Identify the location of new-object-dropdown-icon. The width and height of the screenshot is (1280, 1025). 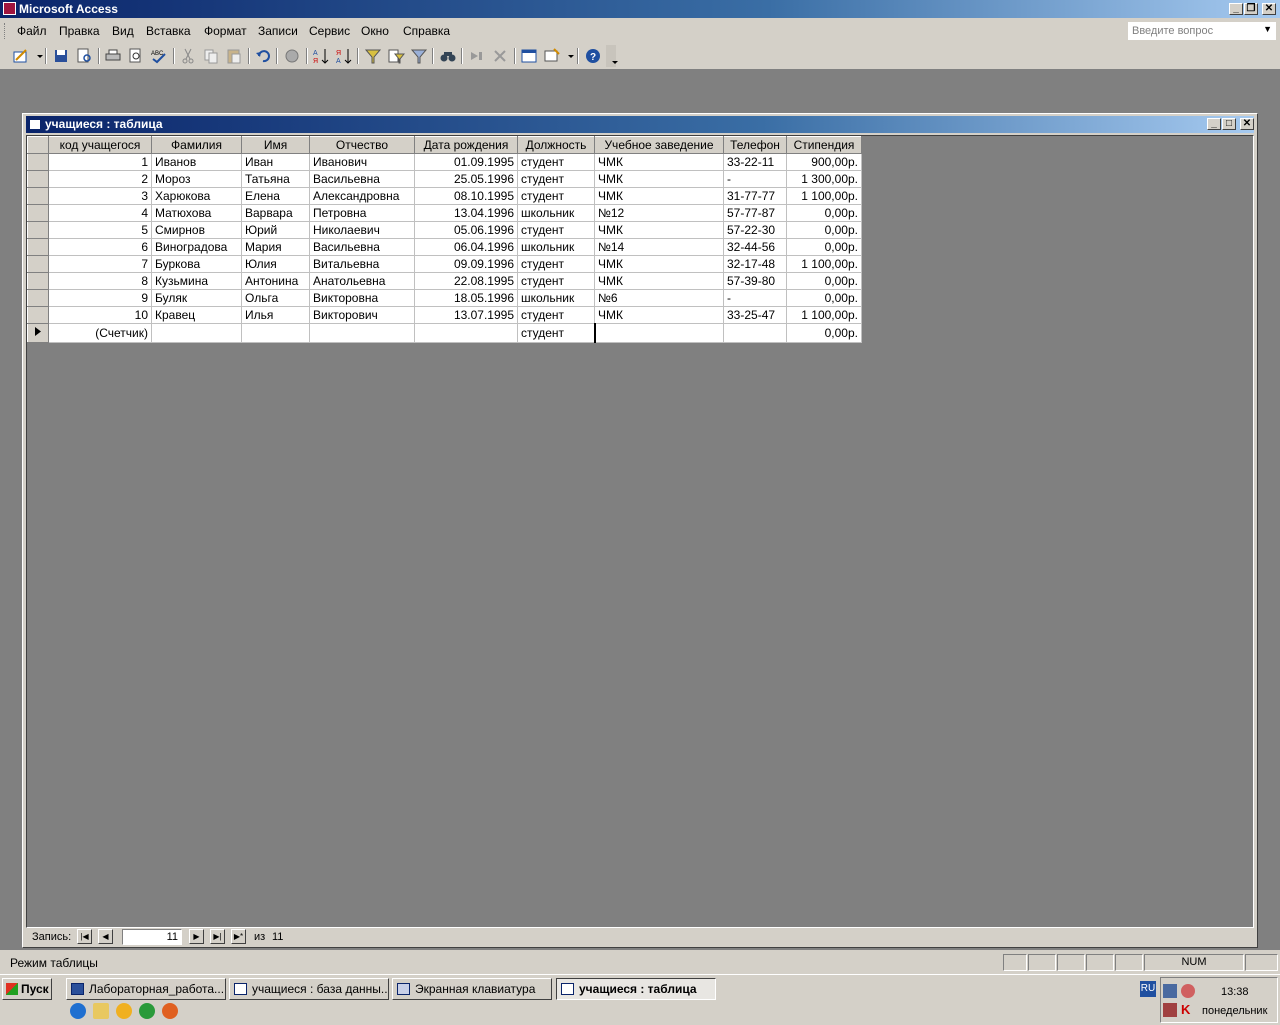
(568, 56).